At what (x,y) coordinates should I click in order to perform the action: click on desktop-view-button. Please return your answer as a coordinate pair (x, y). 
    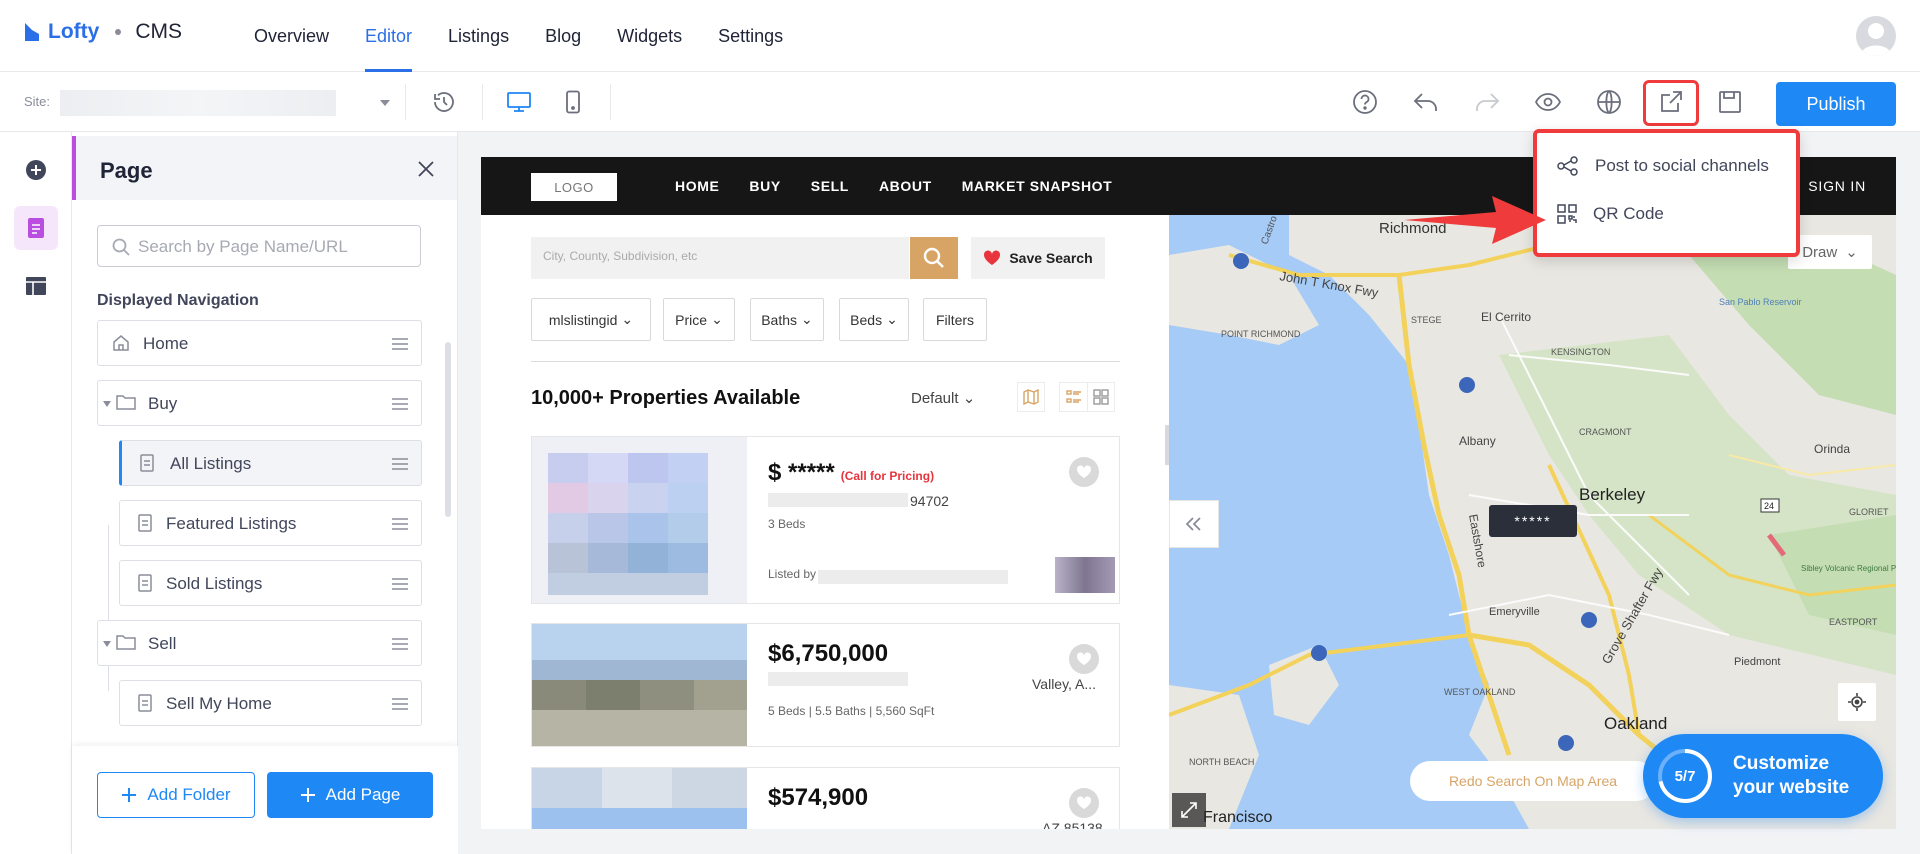
    Looking at the image, I should click on (519, 102).